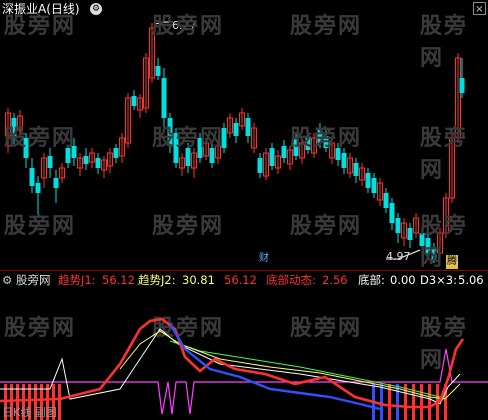 This screenshot has width=488, height=420. I want to click on high-price-label: 6.27, so click(184, 25).